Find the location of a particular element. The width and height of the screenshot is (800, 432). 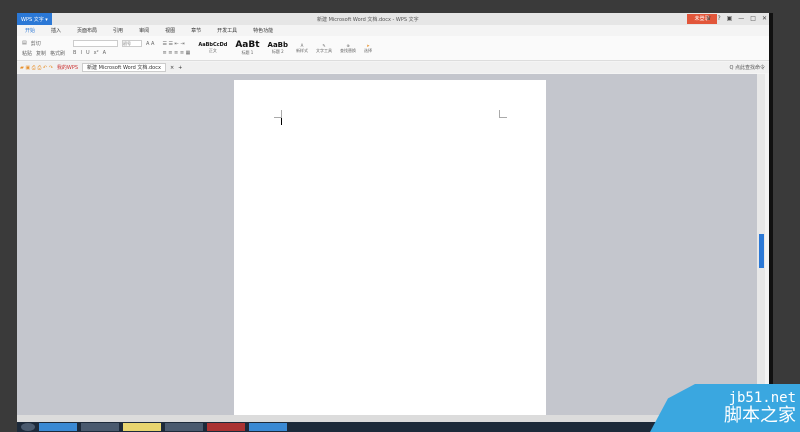

bullets-icon: ☰ ☰ ⇤ ⇥ is located at coordinates (173, 44).